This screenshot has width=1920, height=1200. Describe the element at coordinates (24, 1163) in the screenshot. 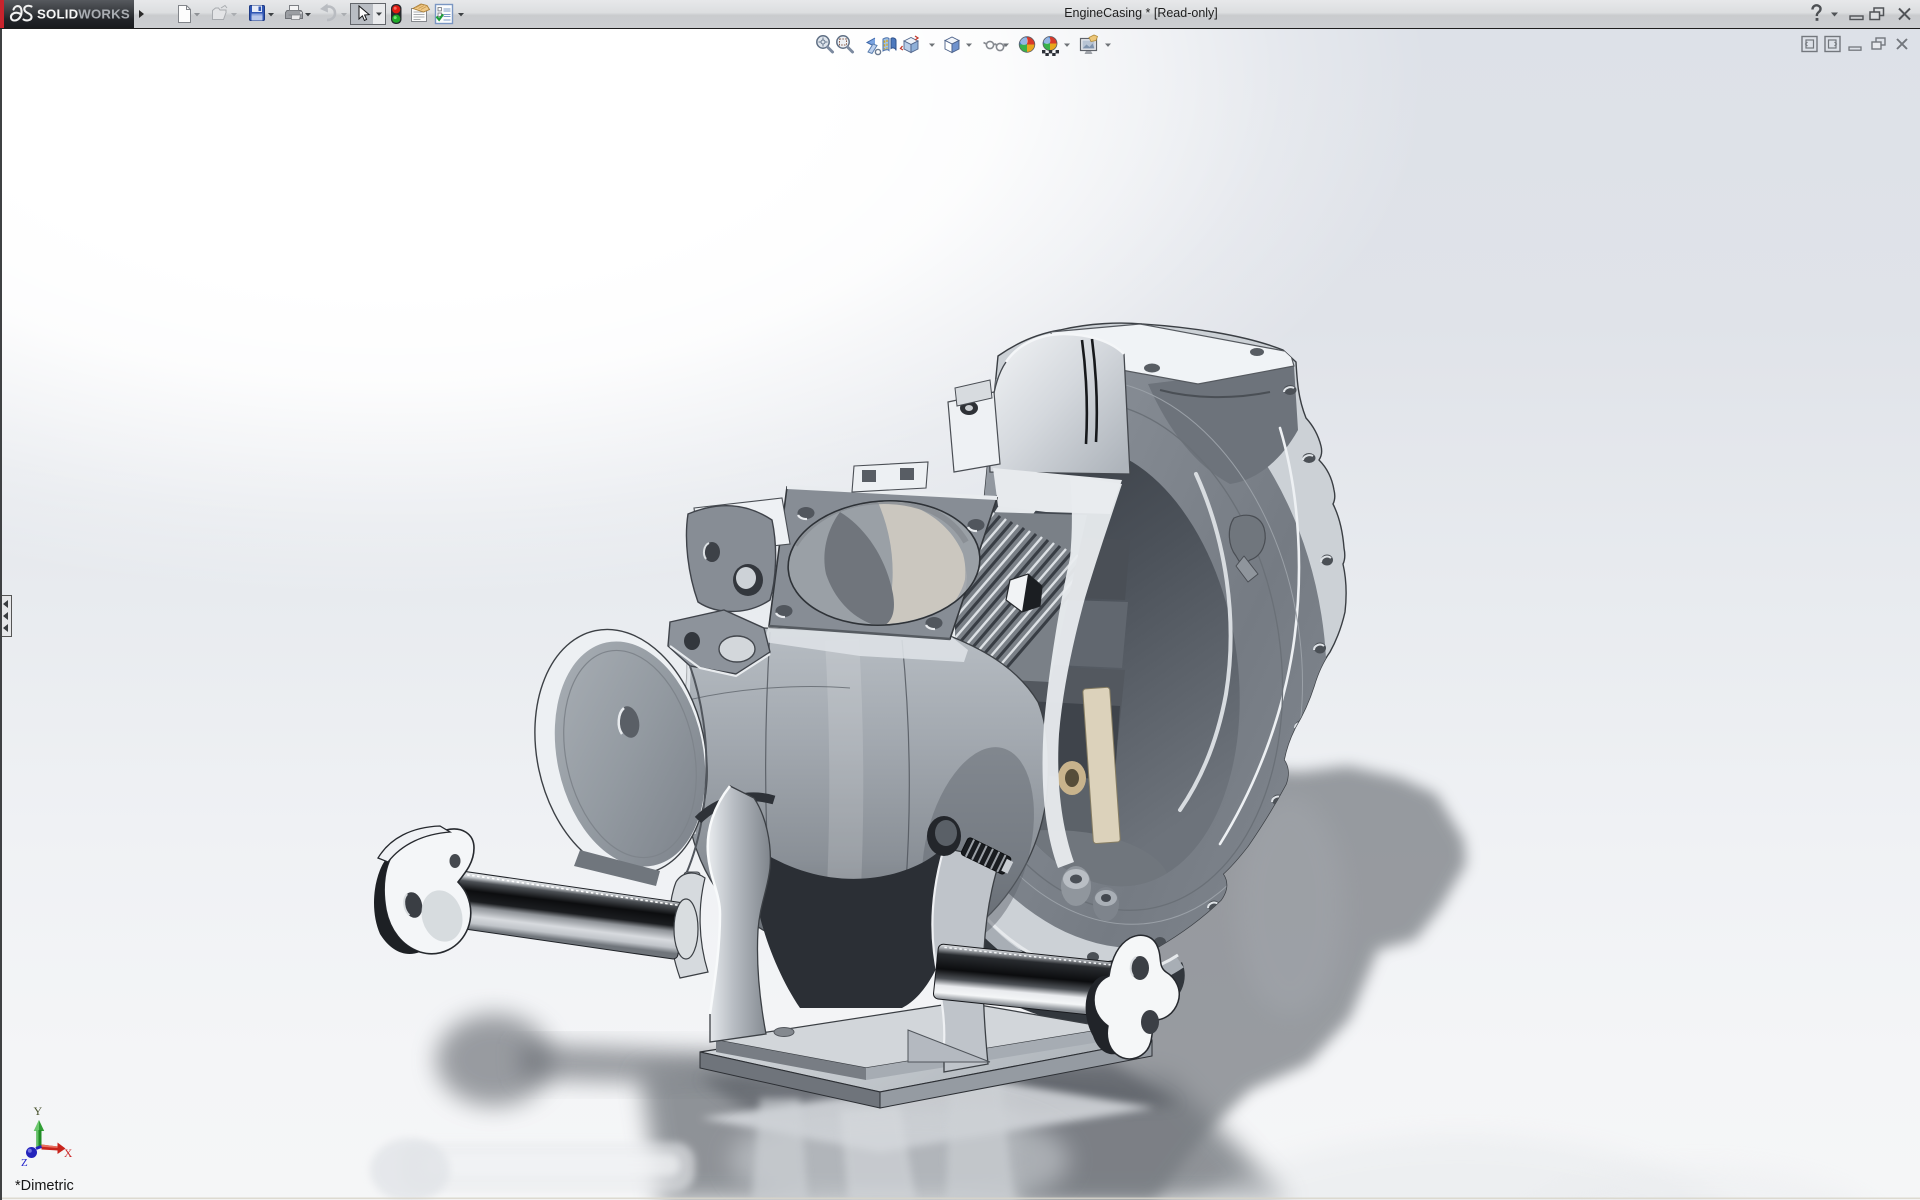

I see `svg-text: Z` at that location.